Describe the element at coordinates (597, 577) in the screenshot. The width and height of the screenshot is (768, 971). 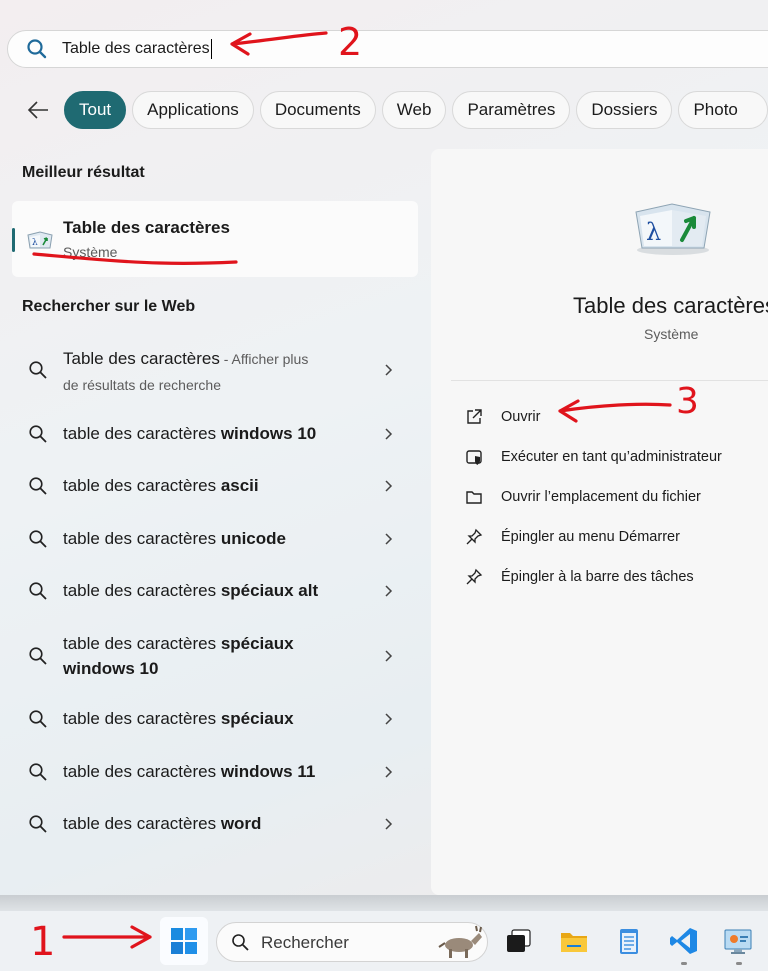
I see `action-pin-taskbar-label: Épingler à la barre des tâches` at that location.